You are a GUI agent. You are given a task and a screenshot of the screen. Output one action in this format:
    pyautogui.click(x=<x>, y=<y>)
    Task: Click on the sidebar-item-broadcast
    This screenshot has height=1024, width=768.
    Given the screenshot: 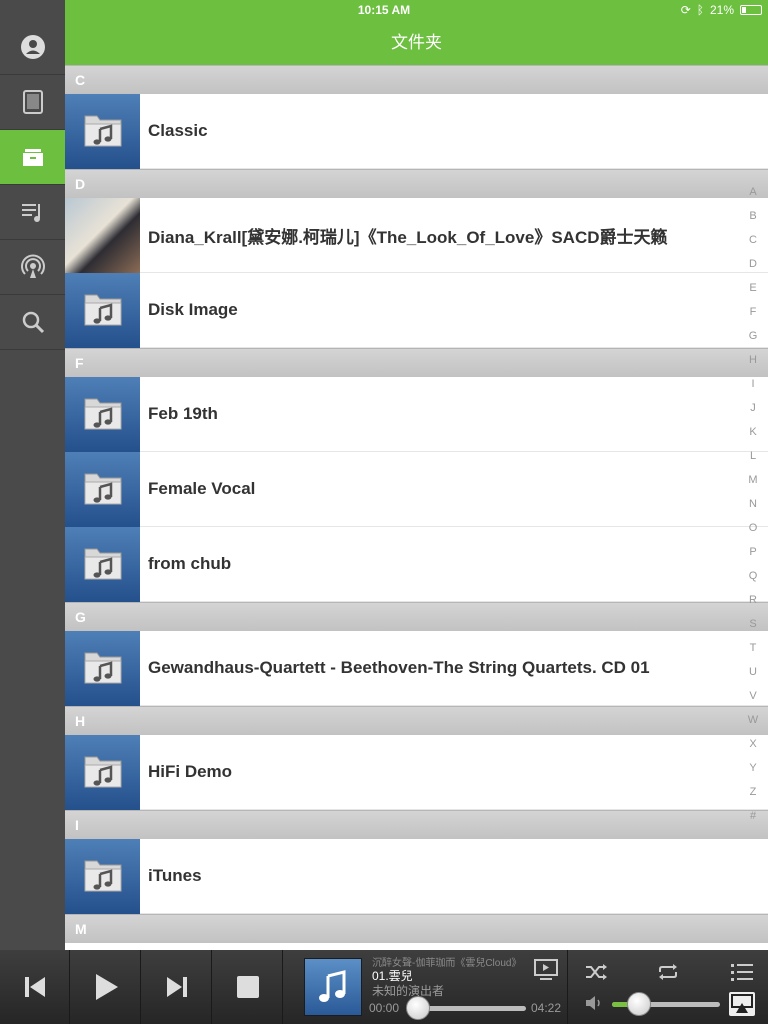 What is the action you would take?
    pyautogui.click(x=32, y=267)
    